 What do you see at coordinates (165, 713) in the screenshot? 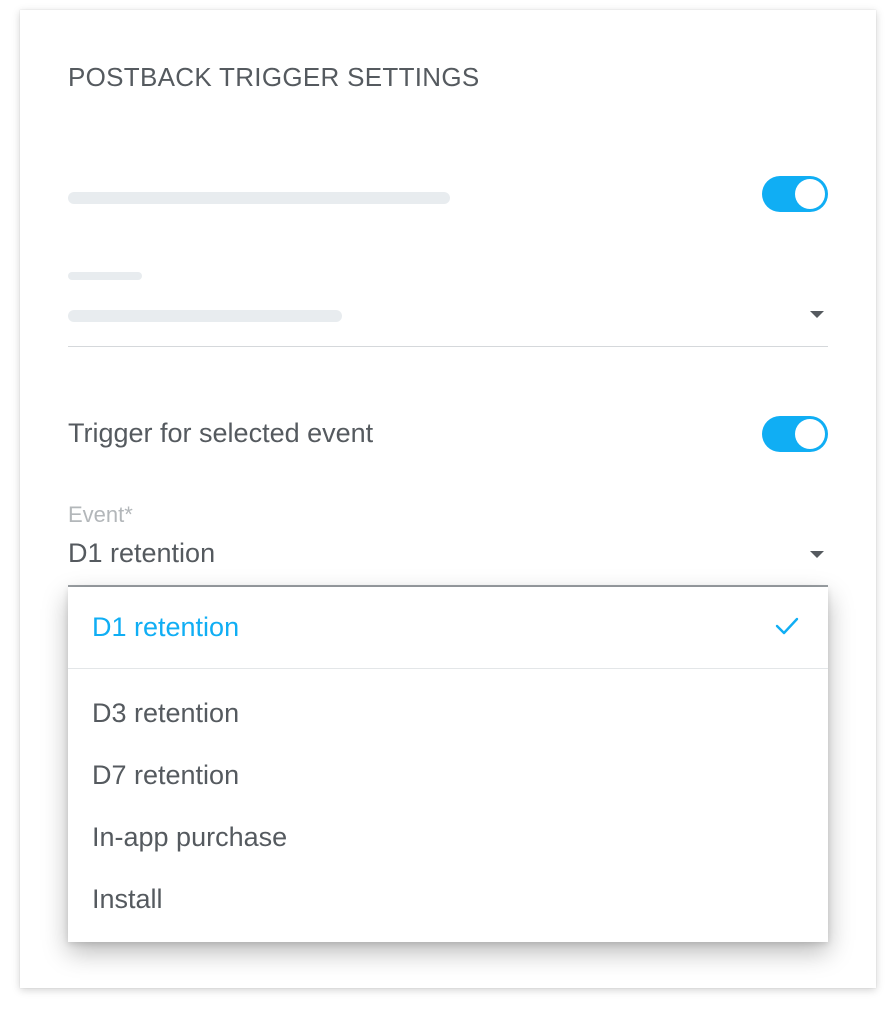
I see `dropdown-option-d3-retention: D3 retention` at bounding box center [165, 713].